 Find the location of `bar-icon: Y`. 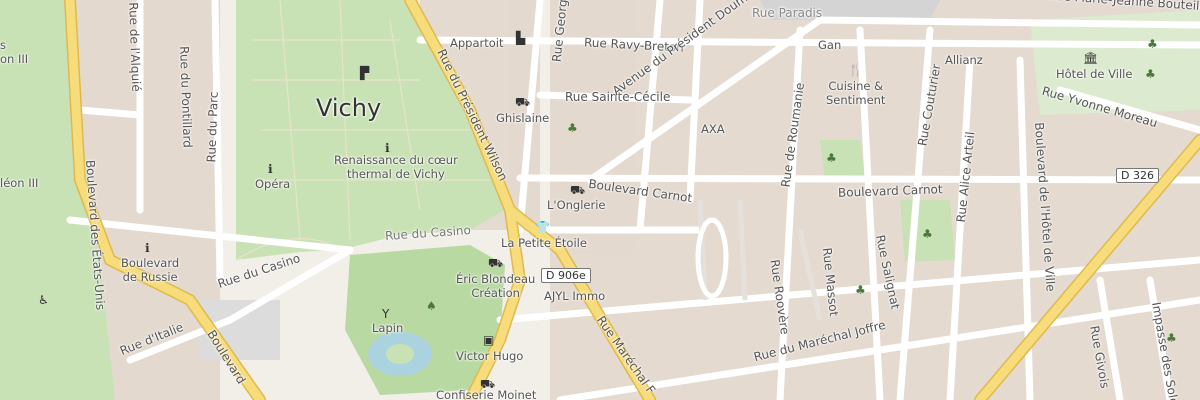

bar-icon: Y is located at coordinates (386, 314).